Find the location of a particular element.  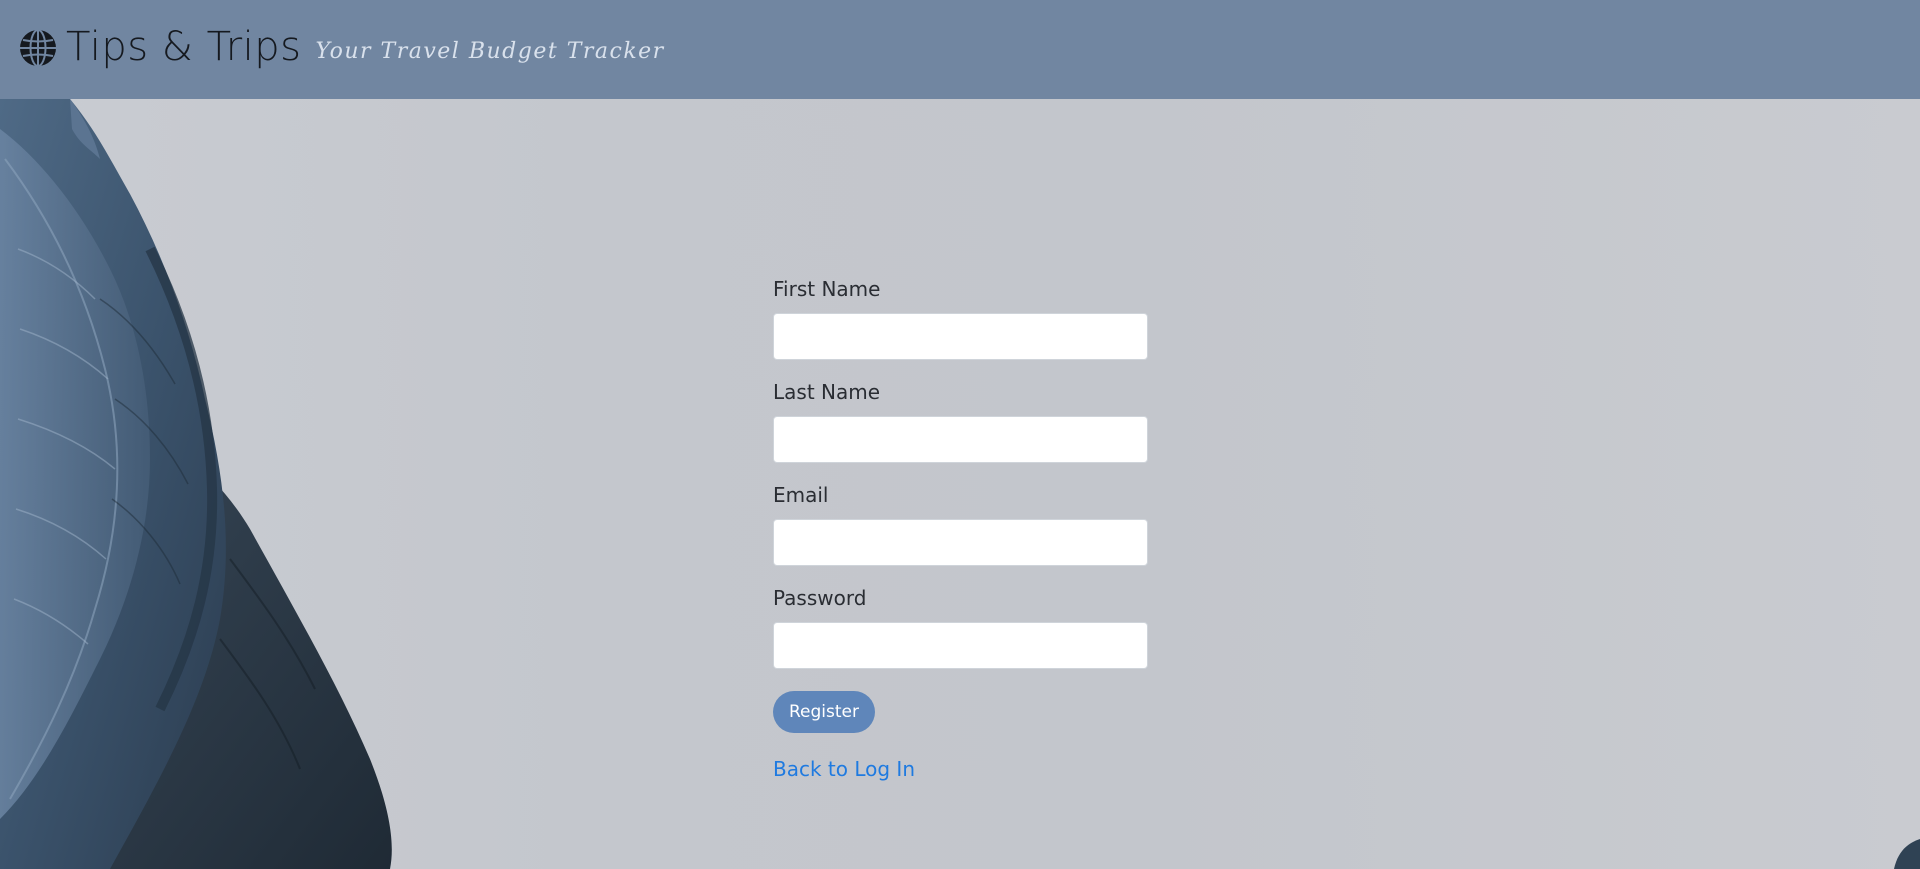

leaf-corner-image is located at coordinates (1907, 854).